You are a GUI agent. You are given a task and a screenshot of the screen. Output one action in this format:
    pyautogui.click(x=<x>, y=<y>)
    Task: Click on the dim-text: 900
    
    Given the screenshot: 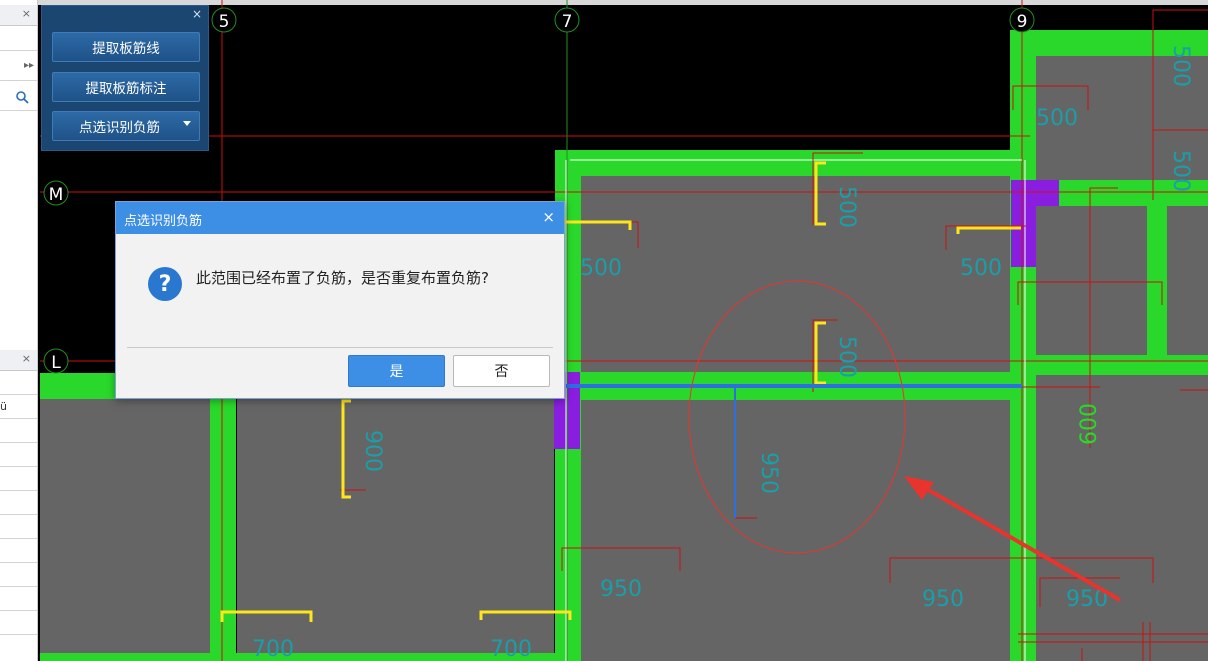 What is the action you would take?
    pyautogui.click(x=372, y=451)
    